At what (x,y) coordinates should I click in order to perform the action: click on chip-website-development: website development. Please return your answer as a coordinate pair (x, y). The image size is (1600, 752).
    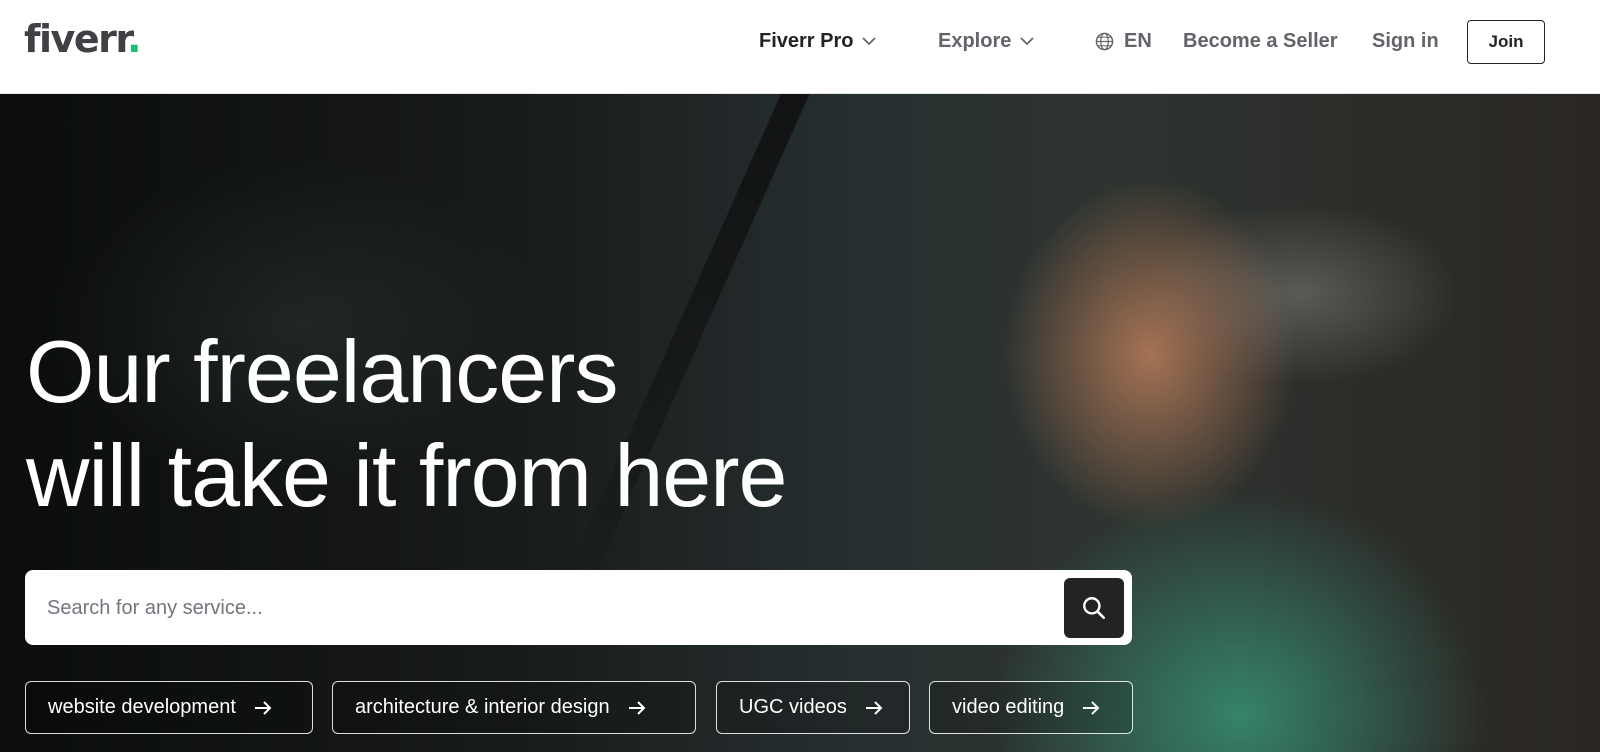
    Looking at the image, I should click on (169, 707).